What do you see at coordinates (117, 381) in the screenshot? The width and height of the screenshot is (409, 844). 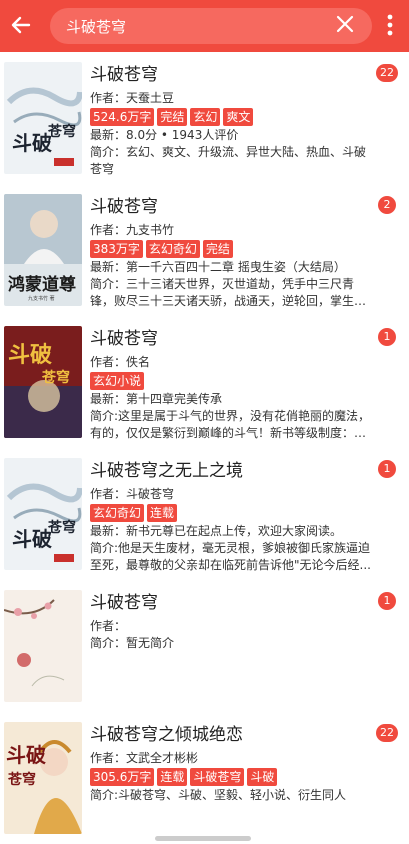 I see `tag-badge: 玄幻小说` at bounding box center [117, 381].